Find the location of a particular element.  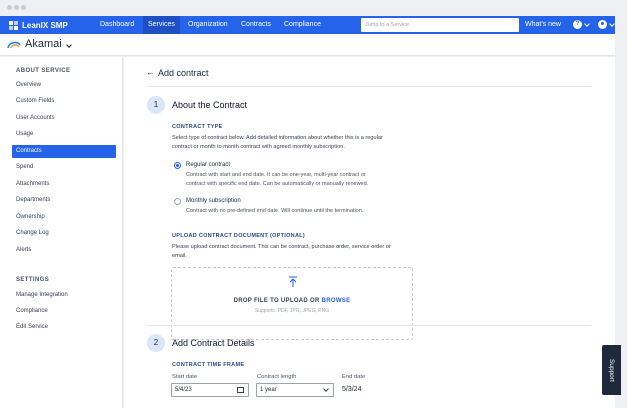

akamai-logo-icon is located at coordinates (14, 45).